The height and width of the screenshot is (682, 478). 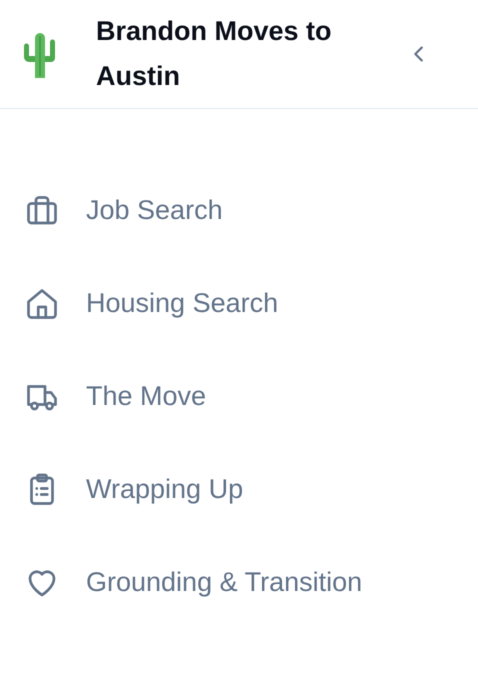 What do you see at coordinates (125, 489) in the screenshot?
I see `nav-item: Wrapping Up` at bounding box center [125, 489].